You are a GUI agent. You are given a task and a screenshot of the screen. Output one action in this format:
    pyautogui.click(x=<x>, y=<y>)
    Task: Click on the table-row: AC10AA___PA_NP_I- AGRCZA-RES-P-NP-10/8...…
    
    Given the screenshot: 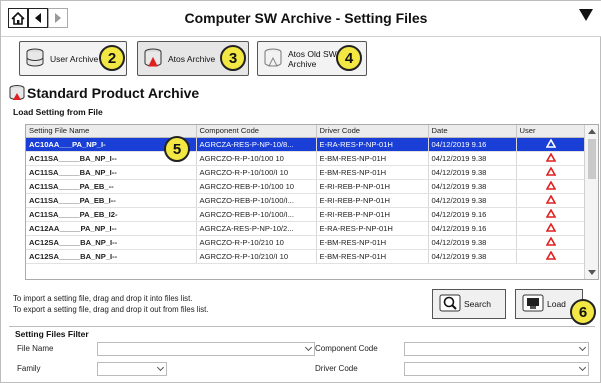 What is the action you would take?
    pyautogui.click(x=306, y=144)
    